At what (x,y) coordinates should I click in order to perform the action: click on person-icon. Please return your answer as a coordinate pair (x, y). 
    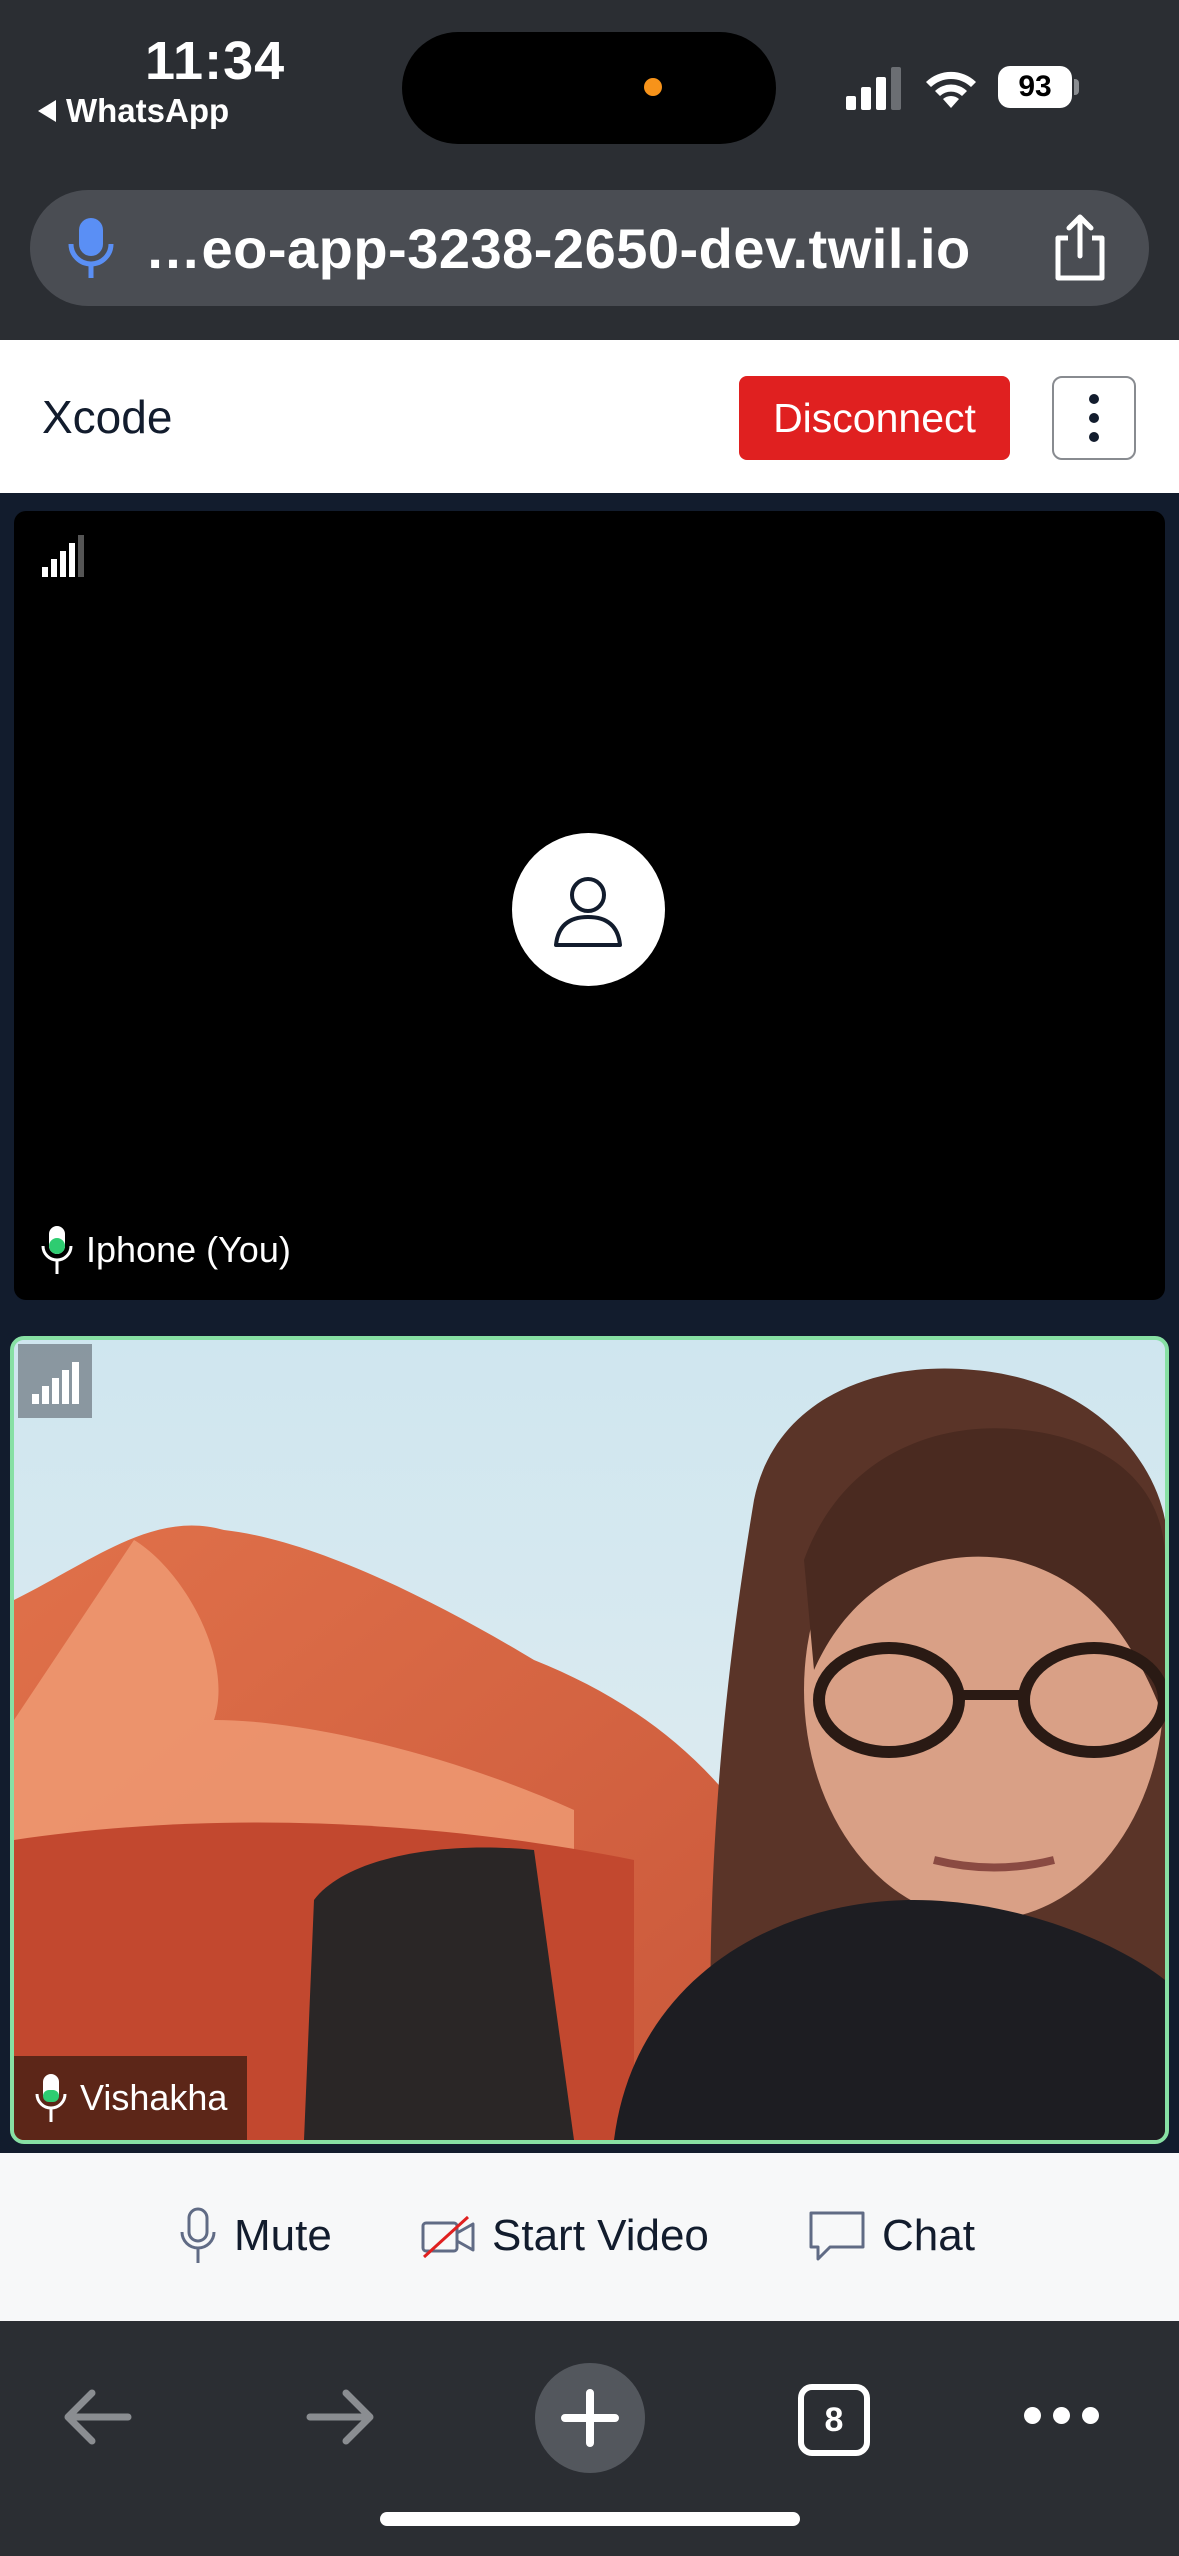
    Looking at the image, I should click on (588, 912).